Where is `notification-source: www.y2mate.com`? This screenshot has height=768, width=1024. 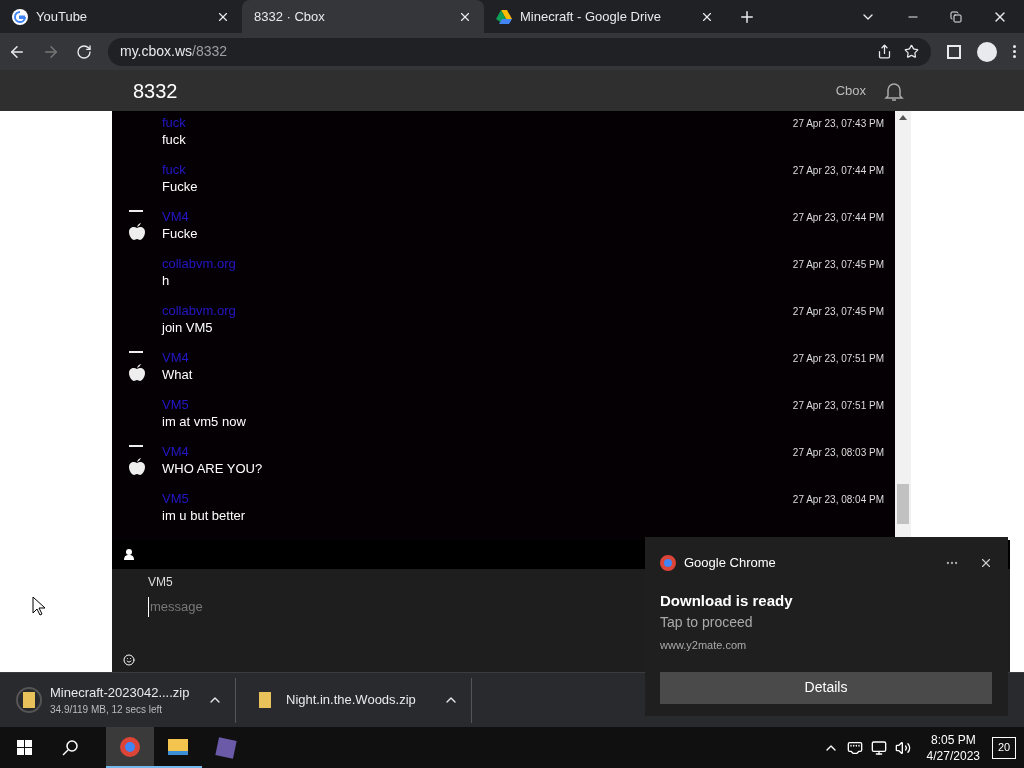 notification-source: www.y2mate.com is located at coordinates (704, 645).